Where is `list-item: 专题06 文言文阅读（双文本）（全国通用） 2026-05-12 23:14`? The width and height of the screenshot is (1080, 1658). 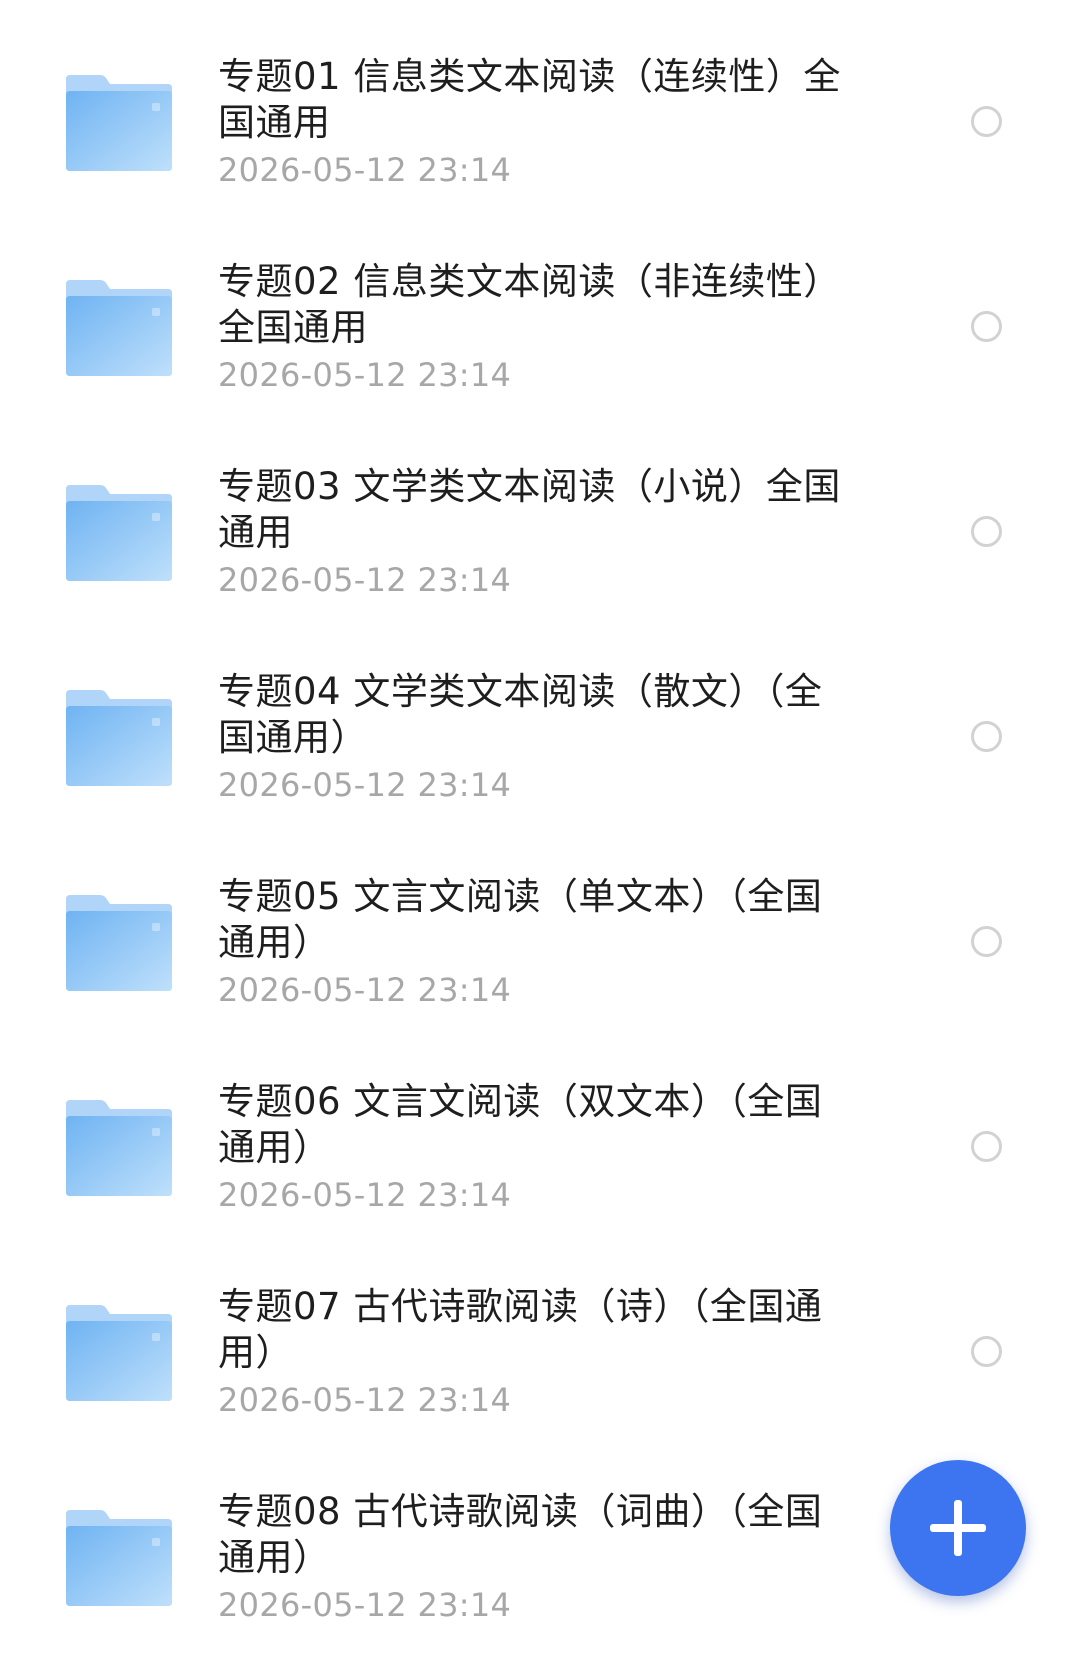 list-item: 专题06 文言文阅读（双文本）（全国通用） 2026-05-12 23:14 is located at coordinates (540, 1145).